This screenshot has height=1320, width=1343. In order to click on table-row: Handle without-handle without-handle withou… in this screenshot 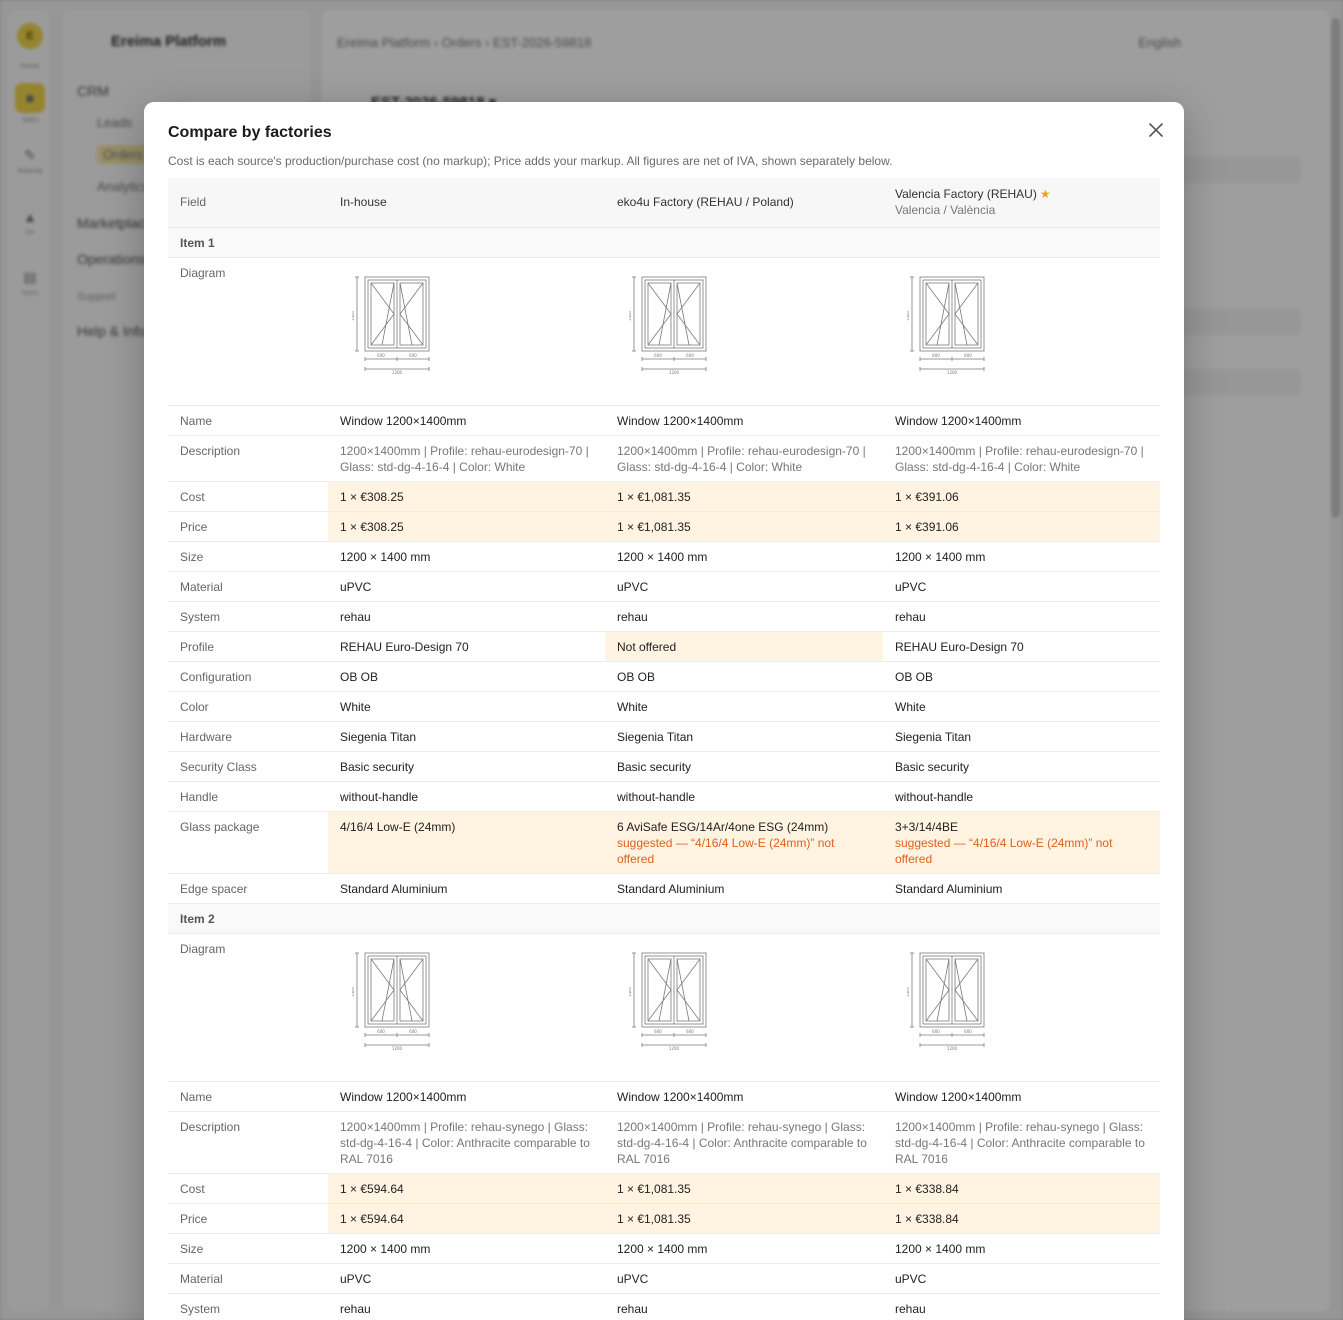, I will do `click(664, 796)`.